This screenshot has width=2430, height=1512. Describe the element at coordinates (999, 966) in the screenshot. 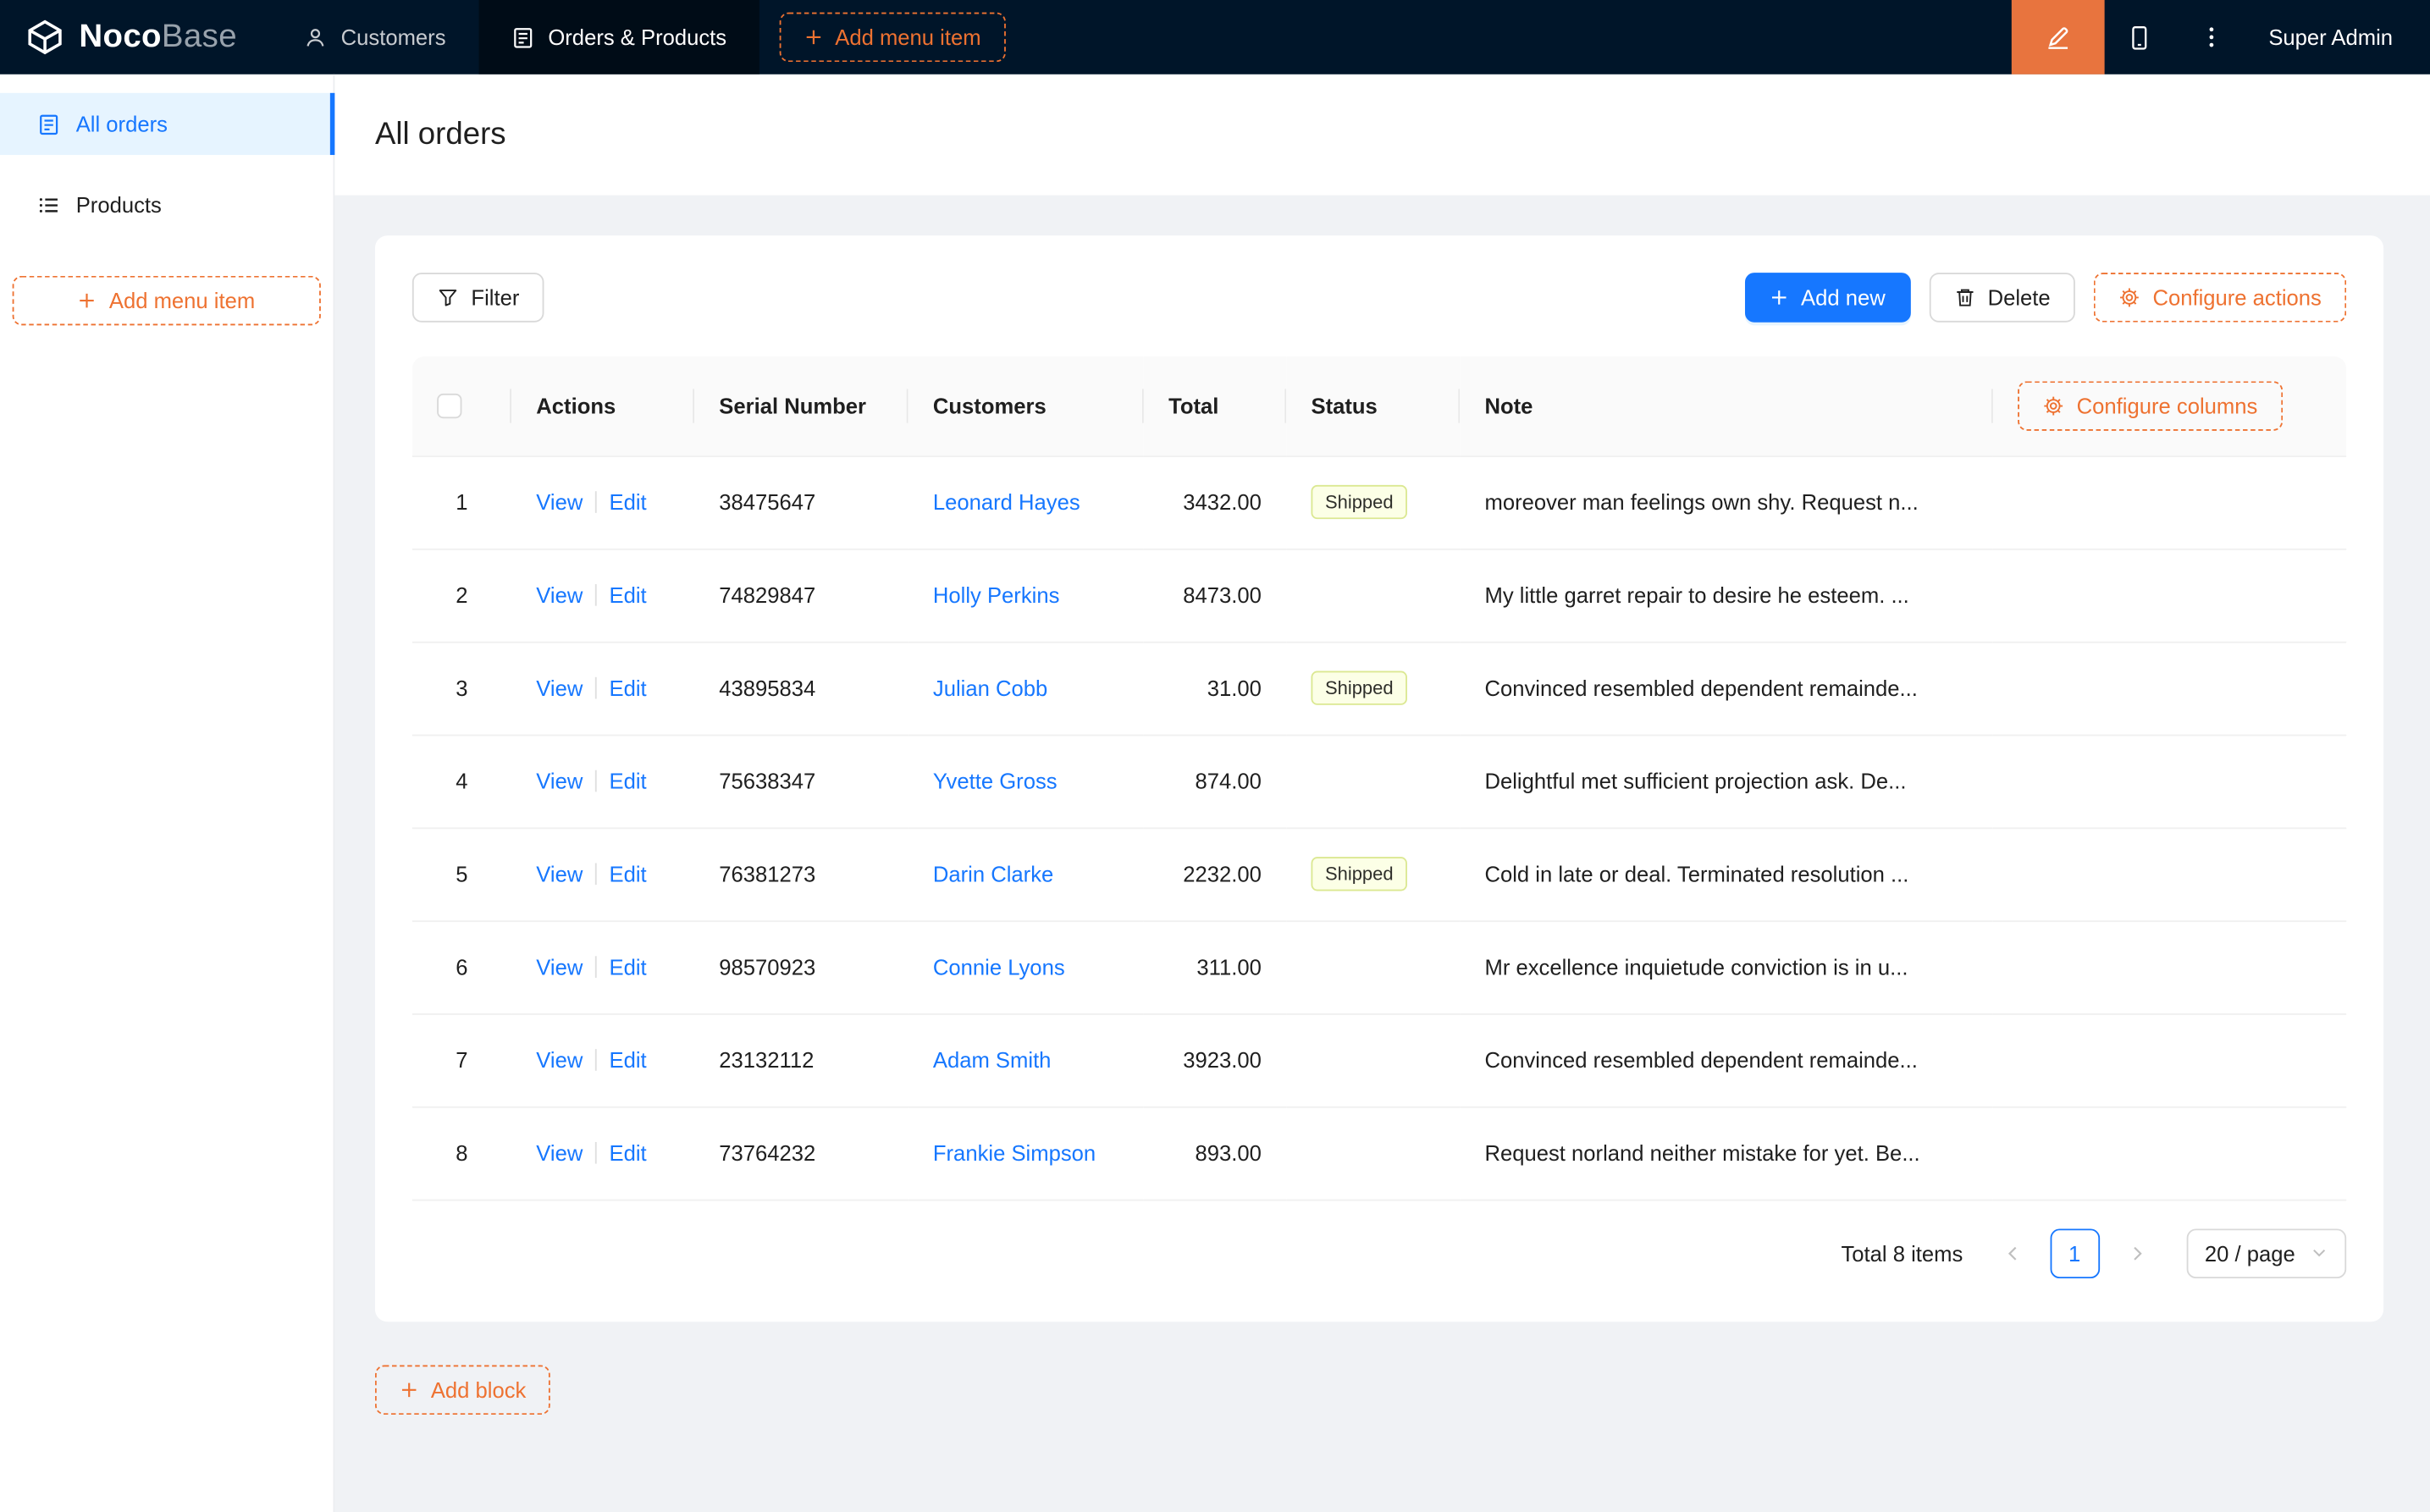

I see `customer-link: Connie Lyons` at that location.